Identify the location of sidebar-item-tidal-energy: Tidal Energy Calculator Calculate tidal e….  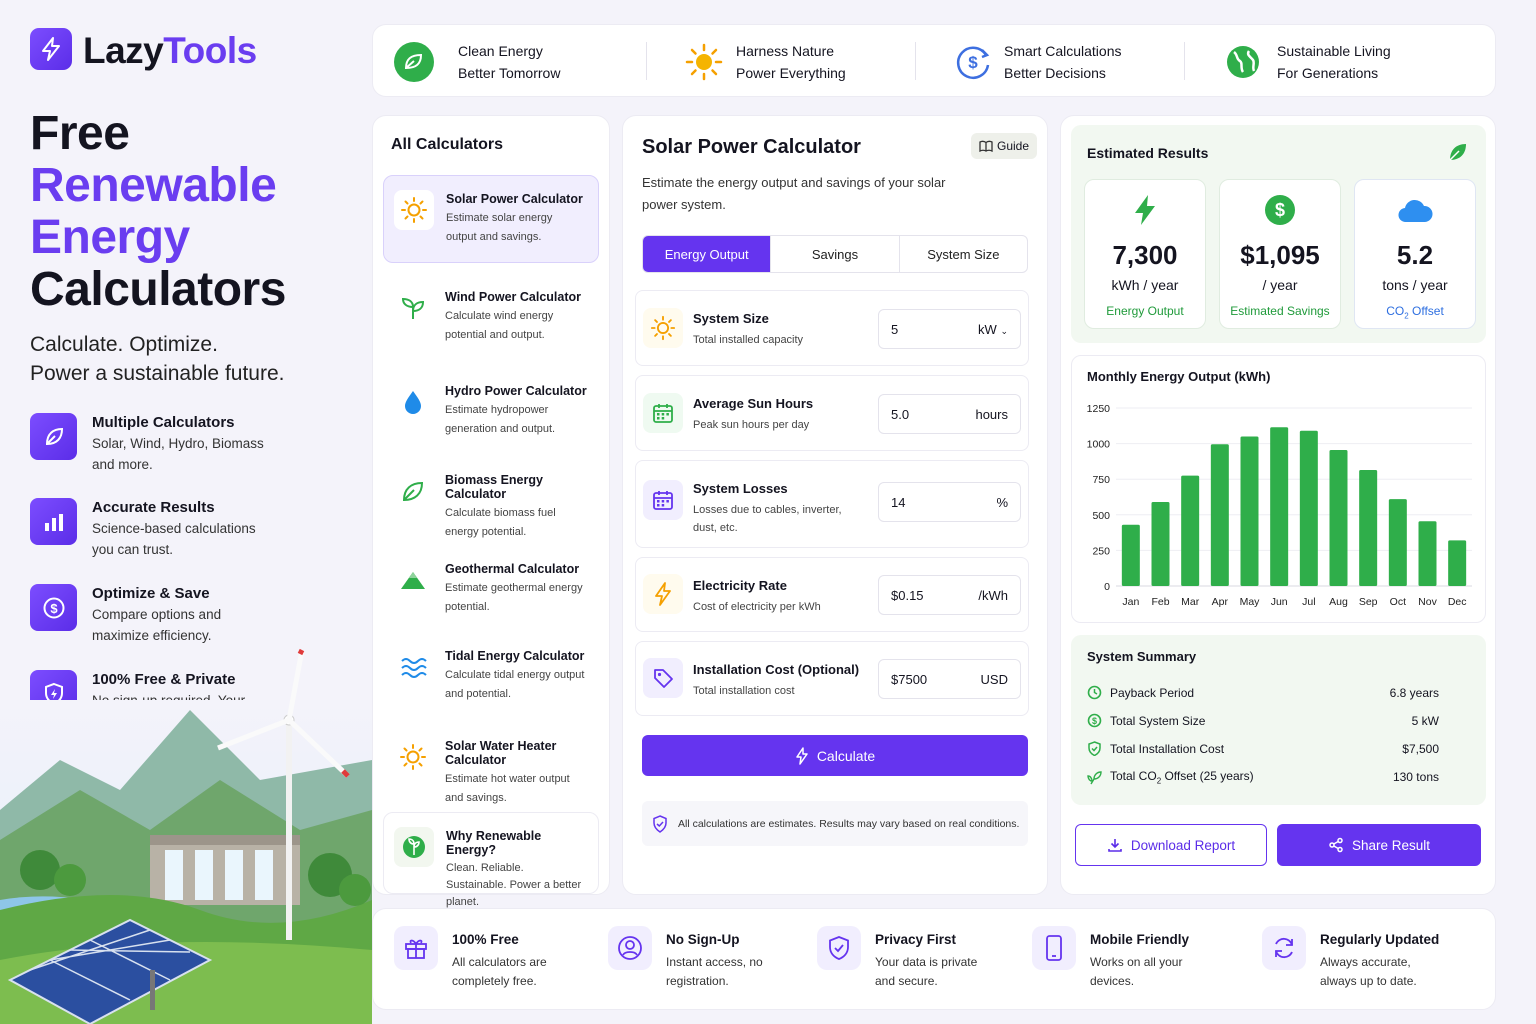
(491, 677).